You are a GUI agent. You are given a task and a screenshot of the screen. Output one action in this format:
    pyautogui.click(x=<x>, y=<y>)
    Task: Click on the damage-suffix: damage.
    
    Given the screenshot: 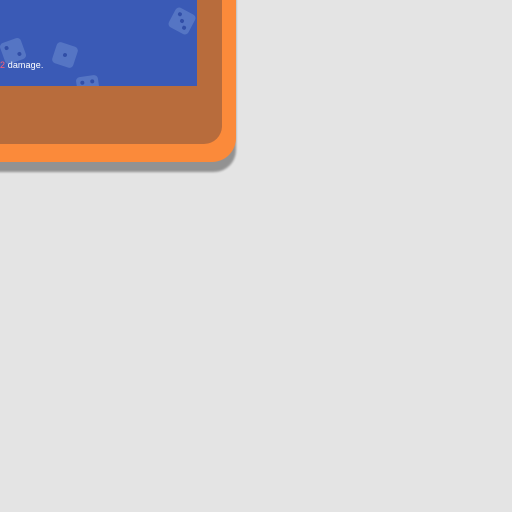 What is the action you would take?
    pyautogui.click(x=24, y=65)
    